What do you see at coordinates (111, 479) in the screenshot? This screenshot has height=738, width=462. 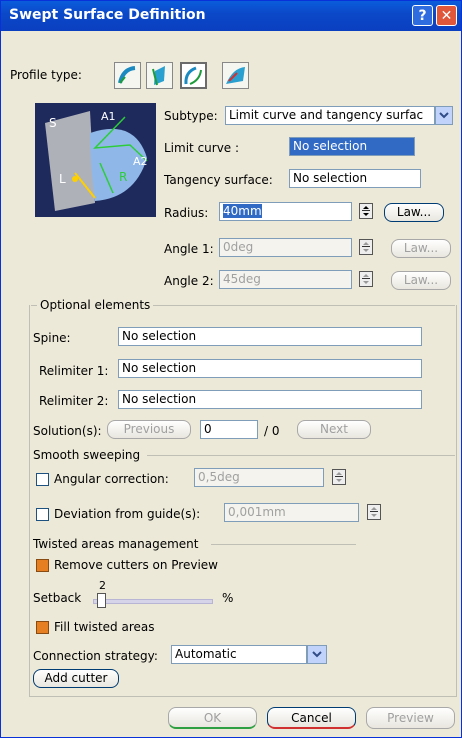 I see `angular-correction-label: Angular correction:` at bounding box center [111, 479].